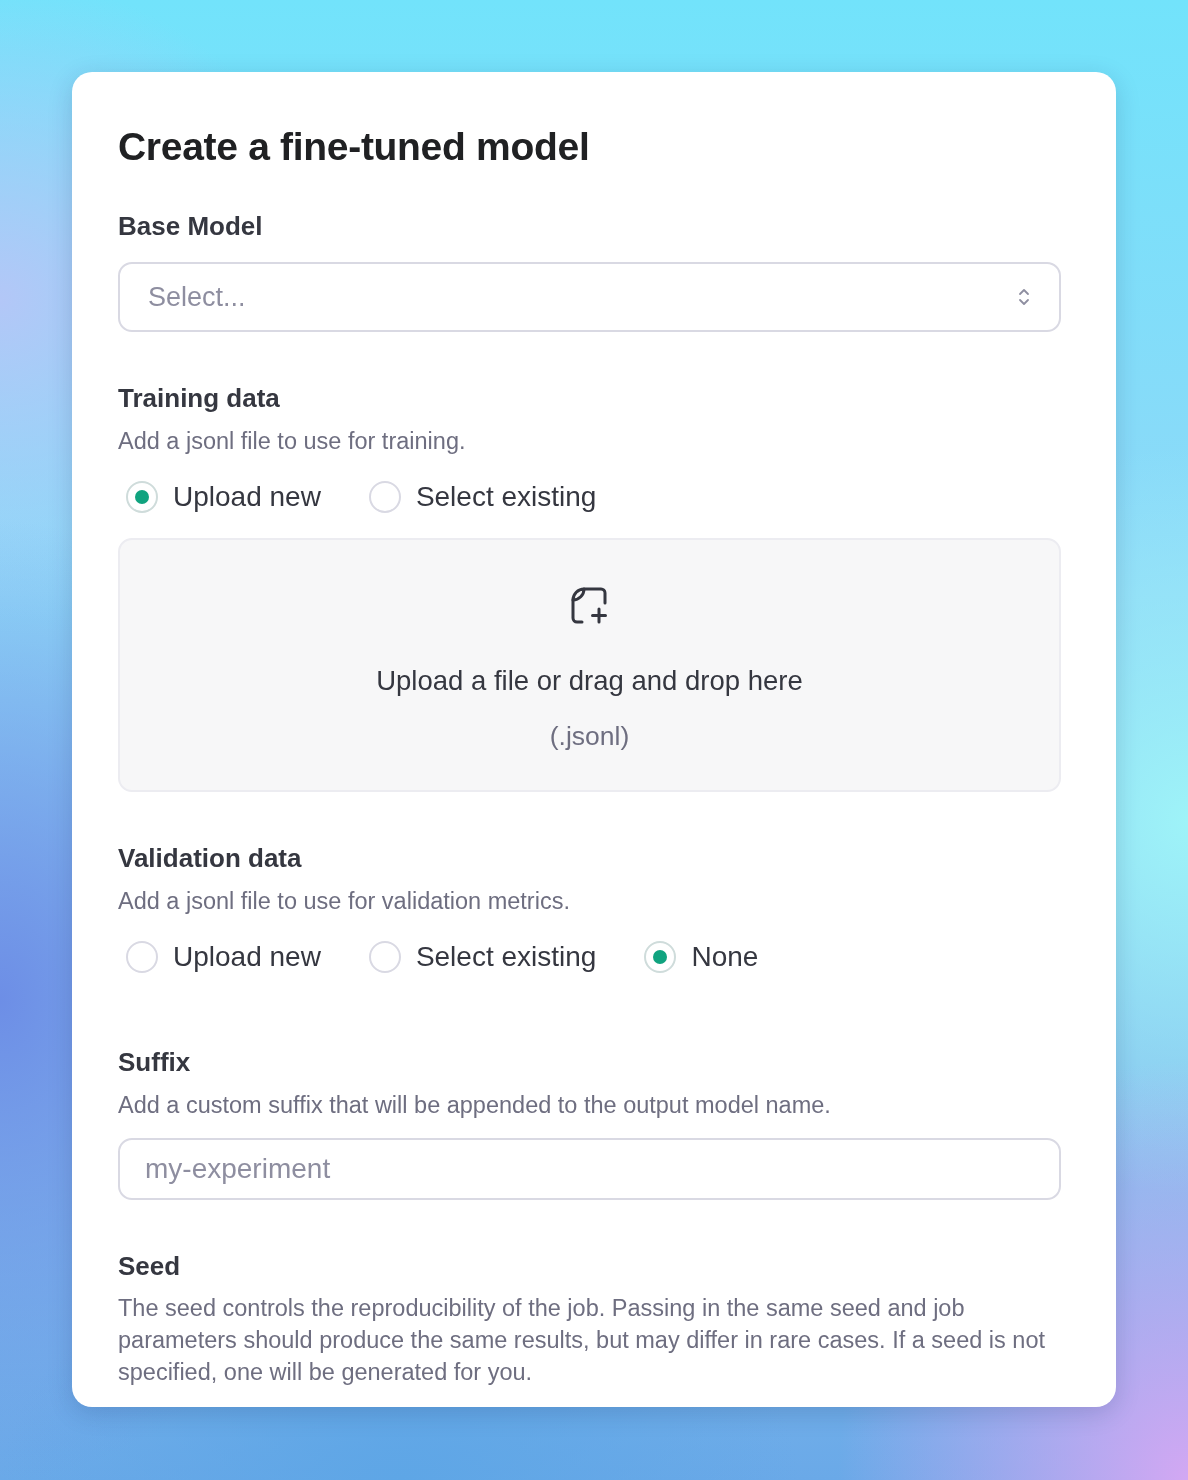 The width and height of the screenshot is (1188, 1480). Describe the element at coordinates (155, 1062) in the screenshot. I see `field-label: Suffix` at that location.